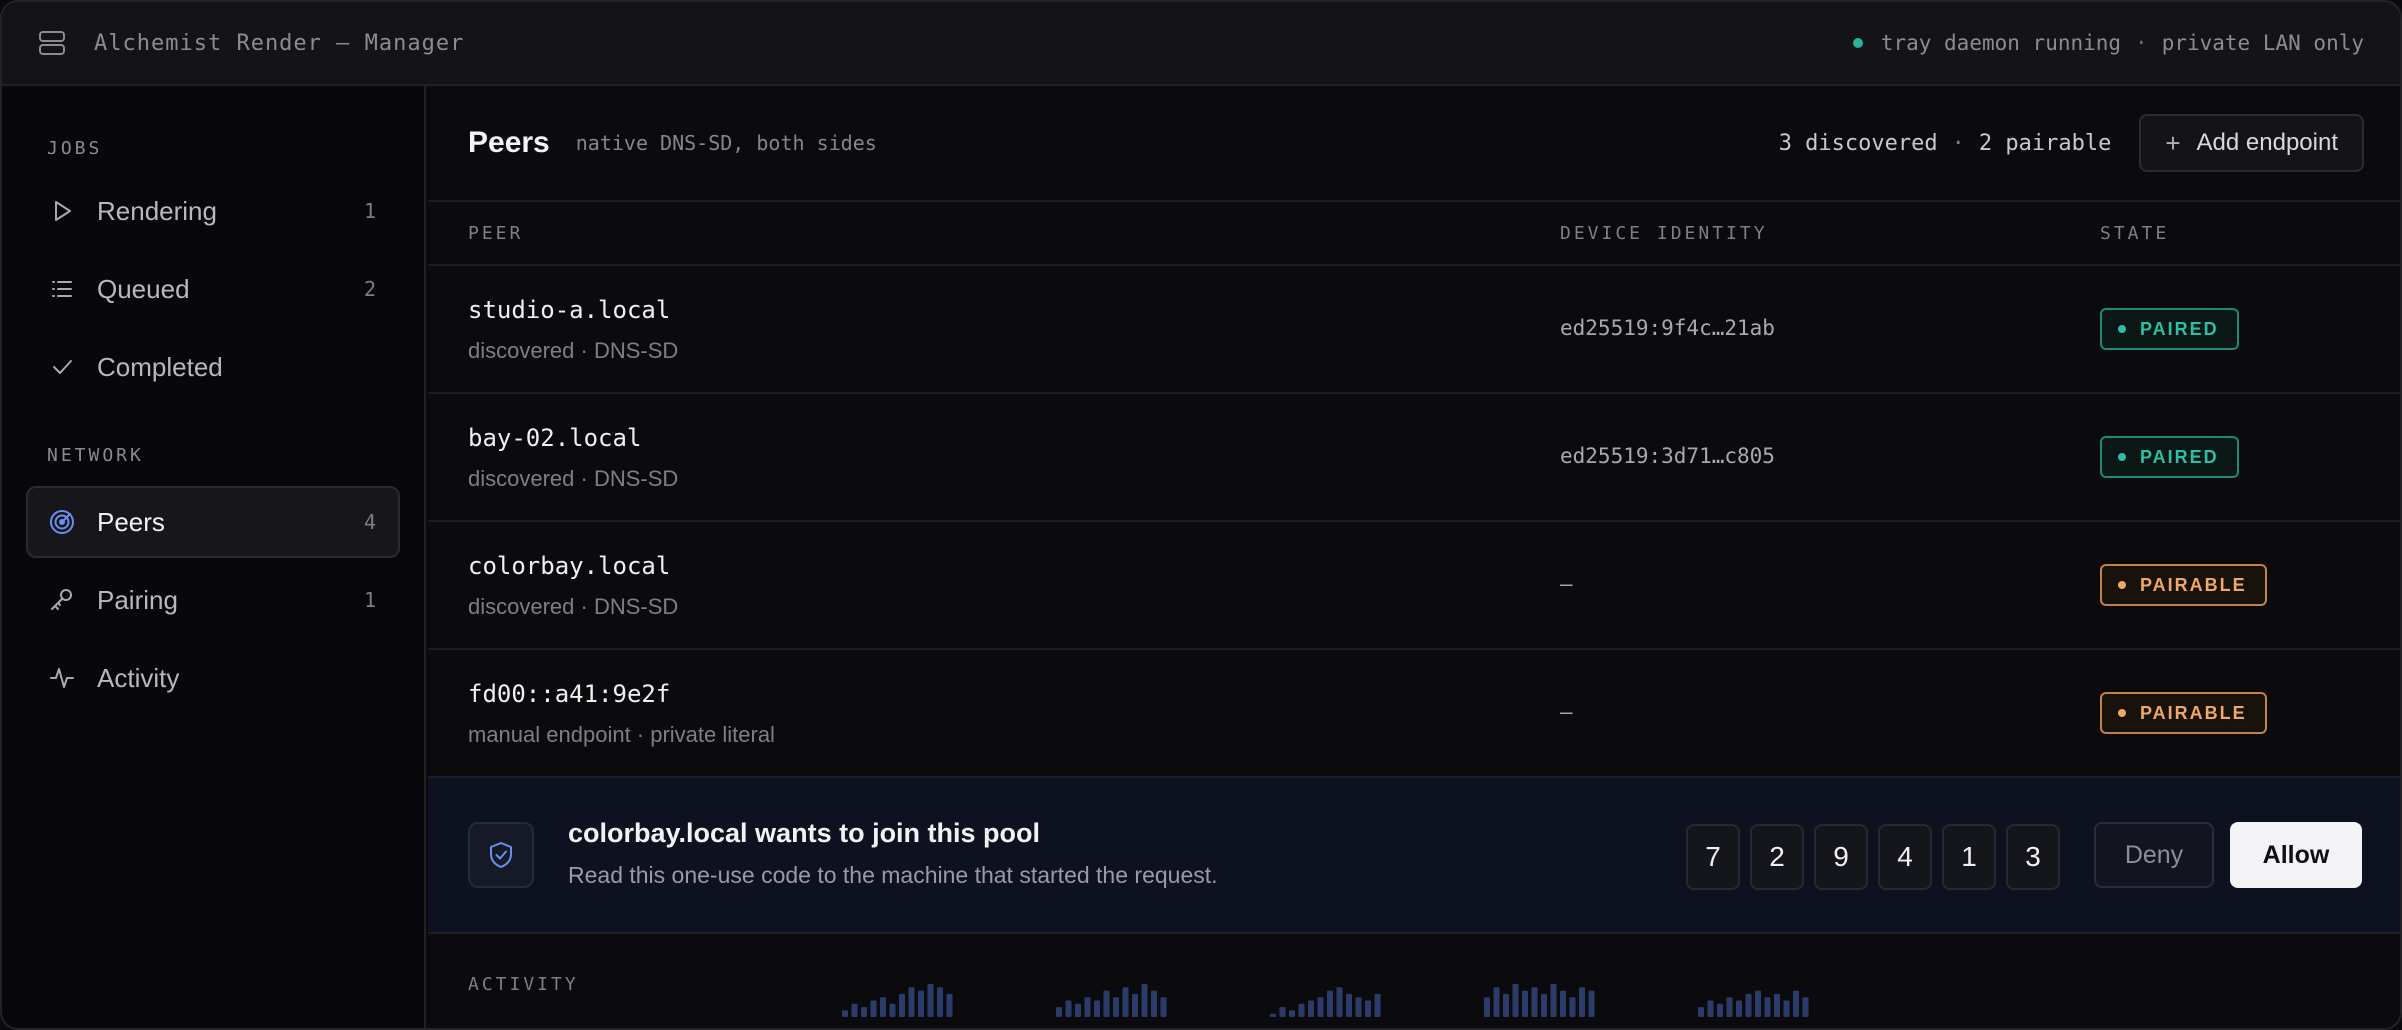 The width and height of the screenshot is (2402, 1030). What do you see at coordinates (369, 211) in the screenshot?
I see `sidebar-item-count: 1` at bounding box center [369, 211].